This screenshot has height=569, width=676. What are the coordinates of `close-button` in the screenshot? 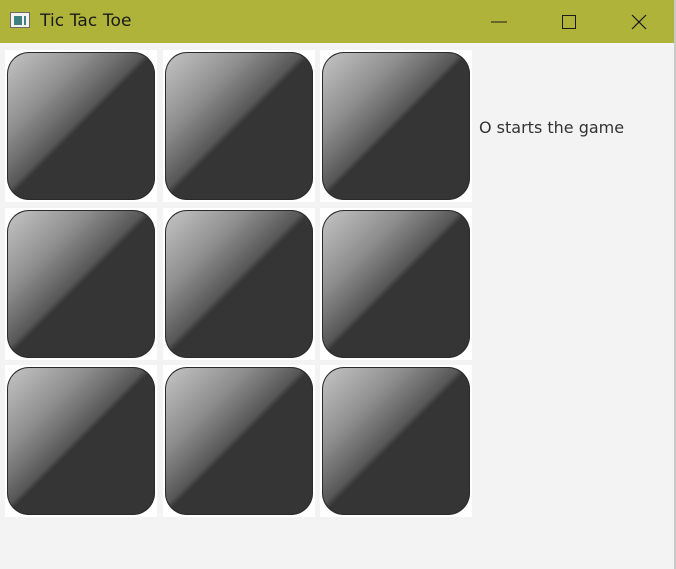 It's located at (639, 21).